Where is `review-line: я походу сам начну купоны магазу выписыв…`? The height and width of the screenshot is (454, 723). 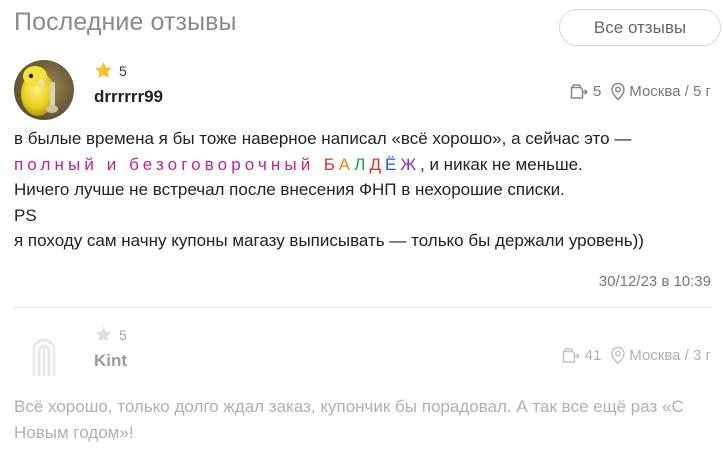 review-line: я походу сам начну купоны магазу выписыв… is located at coordinates (329, 240).